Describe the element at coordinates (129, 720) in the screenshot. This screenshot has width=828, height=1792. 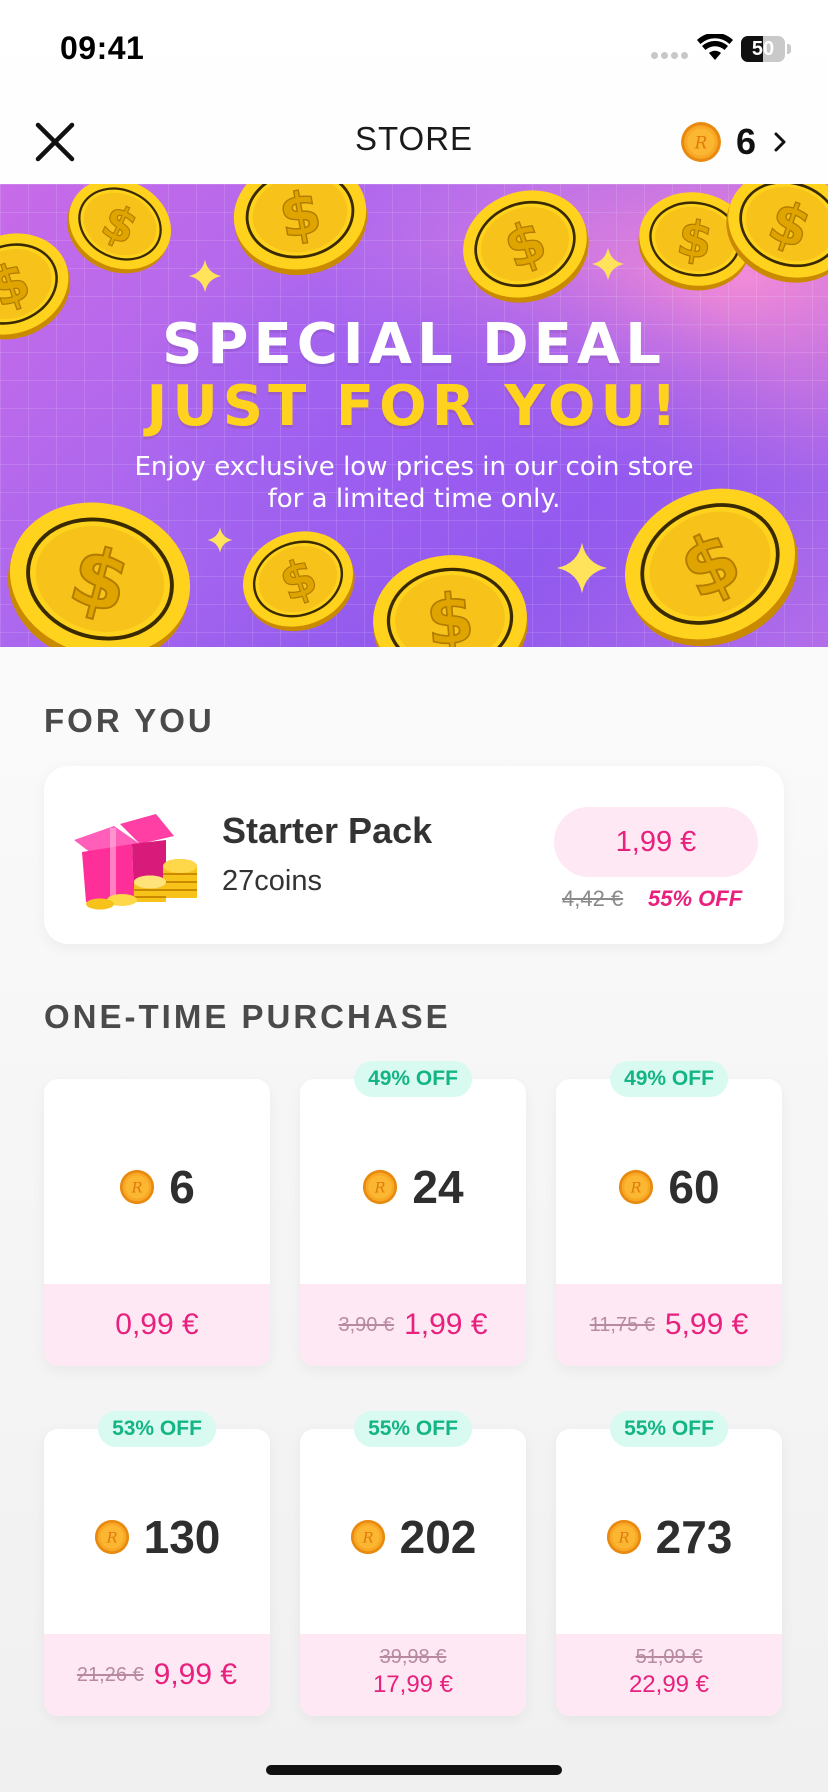
I see `for-you-heading: FOR YOU` at that location.